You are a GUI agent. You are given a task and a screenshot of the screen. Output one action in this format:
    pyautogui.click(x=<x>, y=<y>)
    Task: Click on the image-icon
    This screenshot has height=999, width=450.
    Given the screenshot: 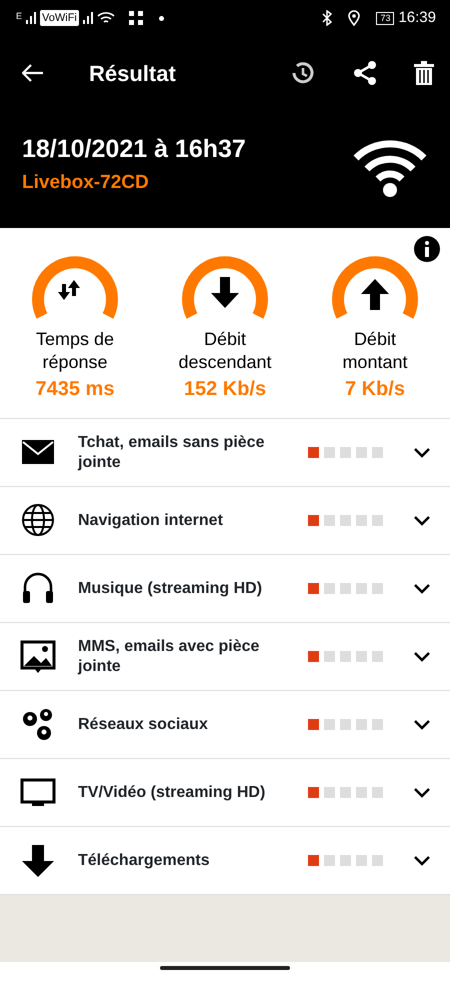 What is the action you would take?
    pyautogui.click(x=38, y=656)
    